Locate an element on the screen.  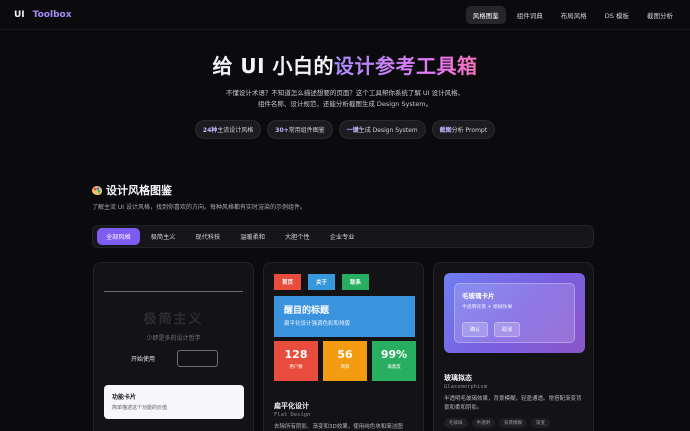
stat-satisfaction: 99% 满意度 is located at coordinates (394, 361).